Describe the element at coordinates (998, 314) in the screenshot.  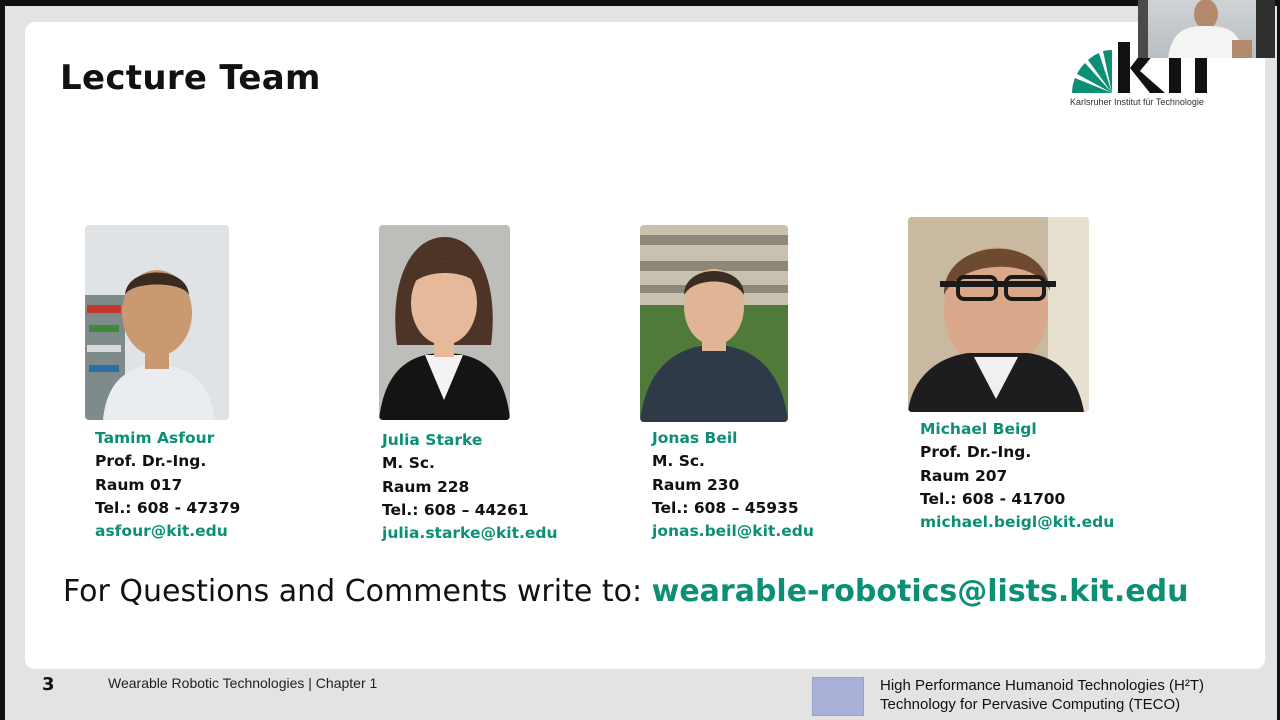
I see `photo-michael-beigl` at that location.